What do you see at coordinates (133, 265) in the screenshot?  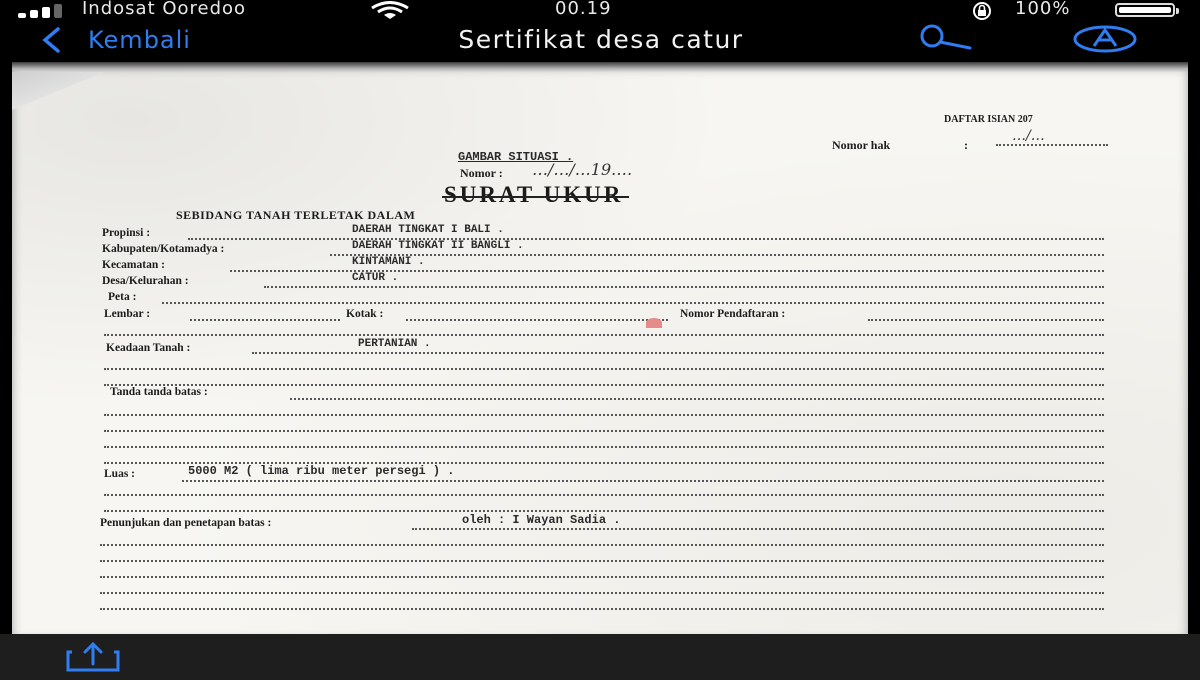 I see `kecamatan-label: Kecamatan :` at bounding box center [133, 265].